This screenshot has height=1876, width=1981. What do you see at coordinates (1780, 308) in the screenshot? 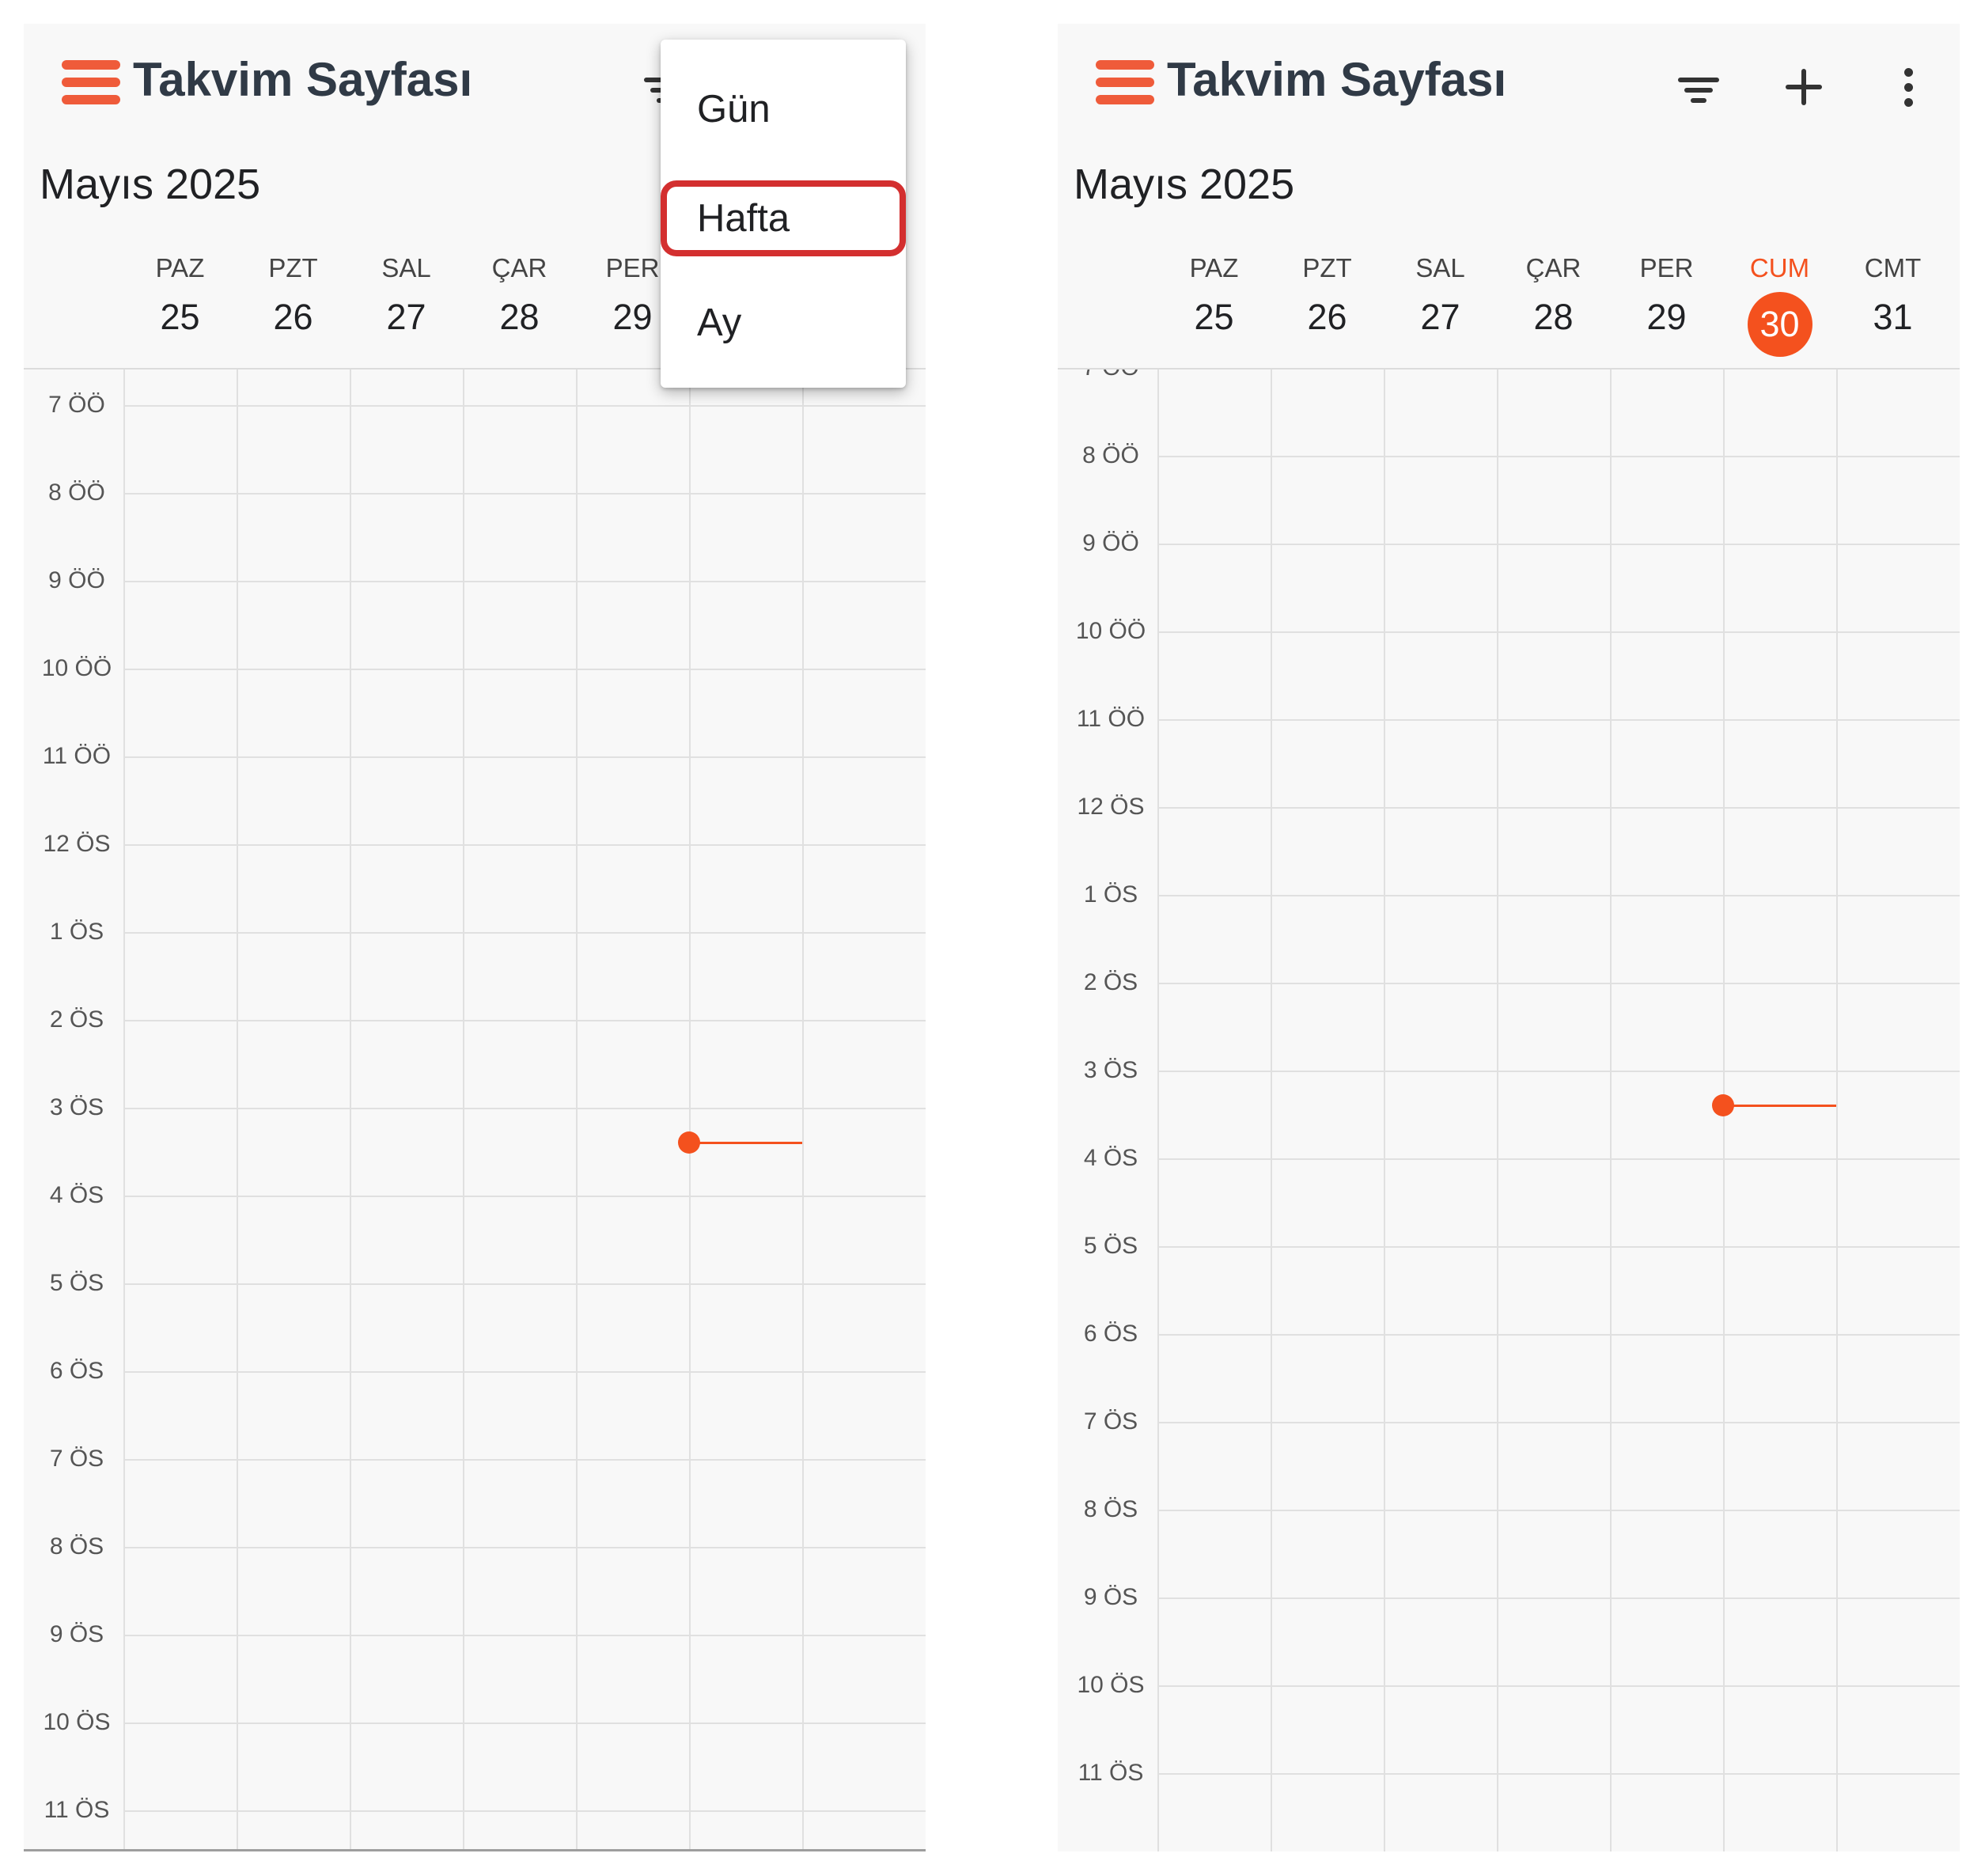
I see `day-header-cum: CUM 30` at bounding box center [1780, 308].